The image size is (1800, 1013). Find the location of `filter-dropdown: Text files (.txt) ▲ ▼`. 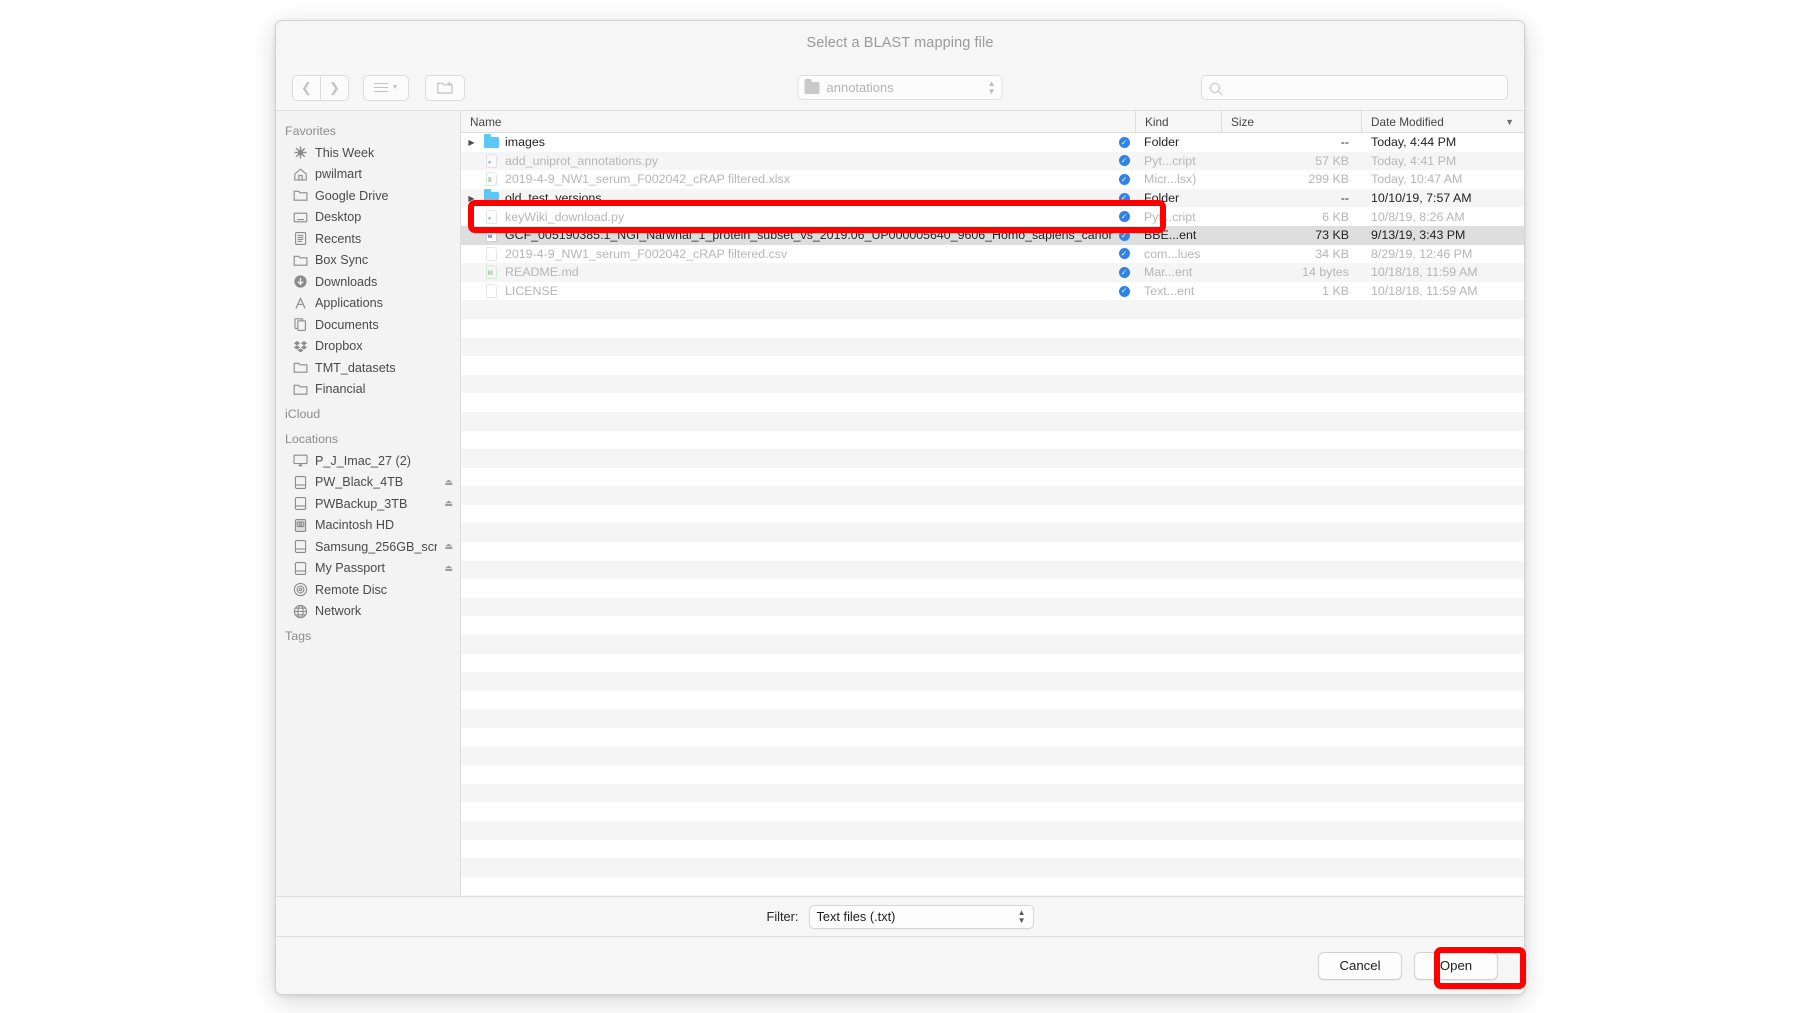

filter-dropdown: Text files (.txt) ▲ ▼ is located at coordinates (921, 916).